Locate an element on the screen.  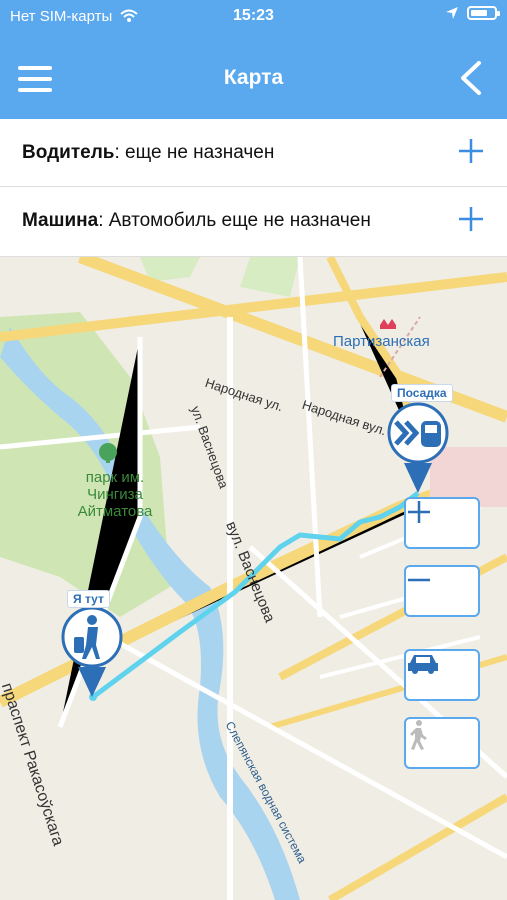
station-label: Партизанская is located at coordinates (381, 341).